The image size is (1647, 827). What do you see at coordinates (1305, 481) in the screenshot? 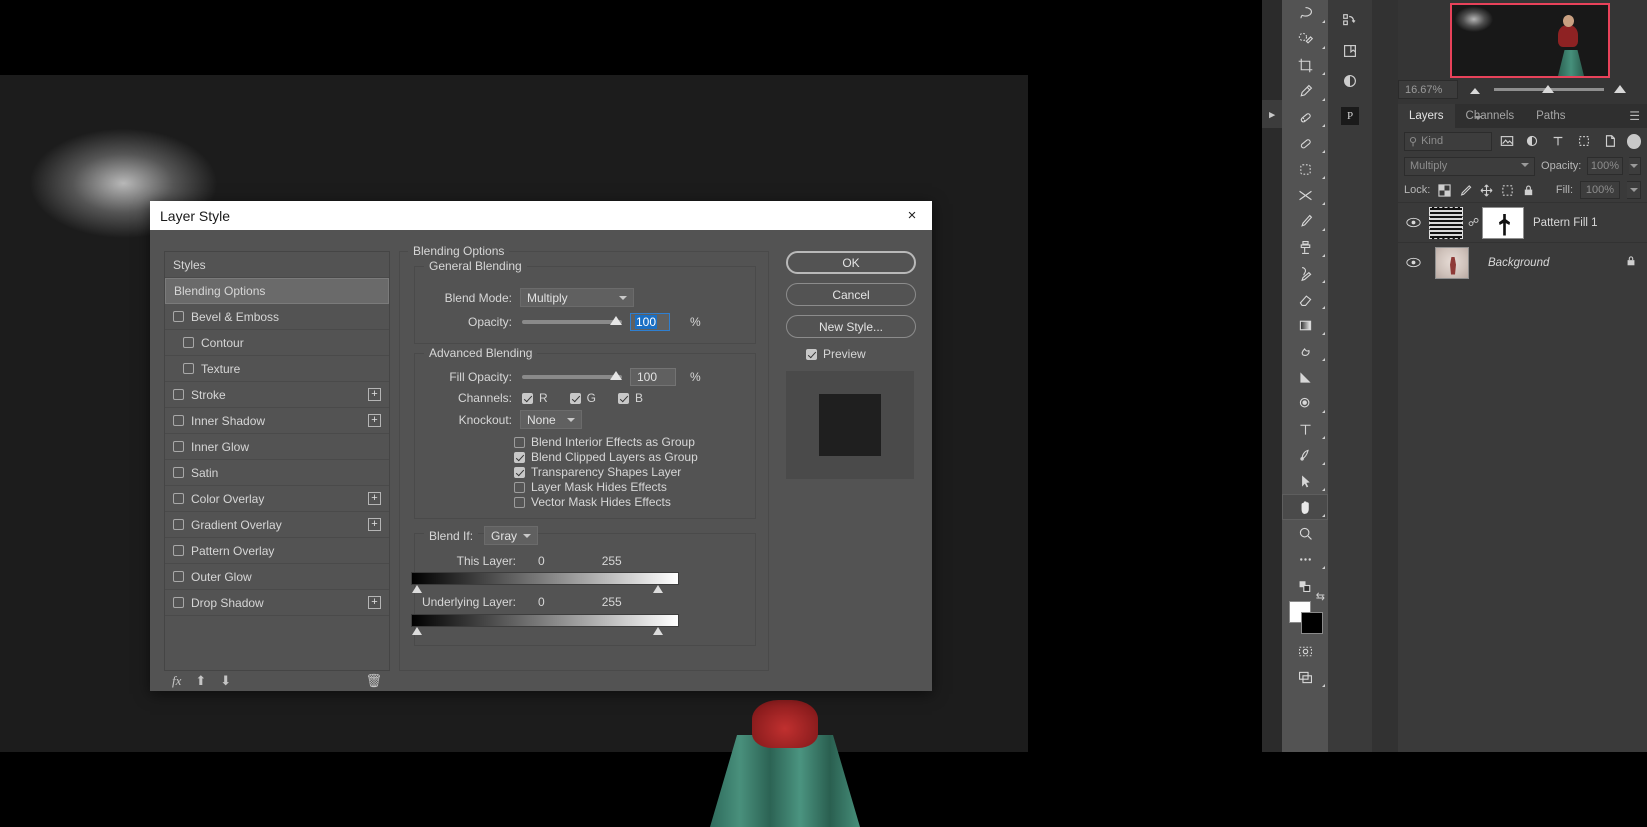
I see `path-selection-tool` at bounding box center [1305, 481].